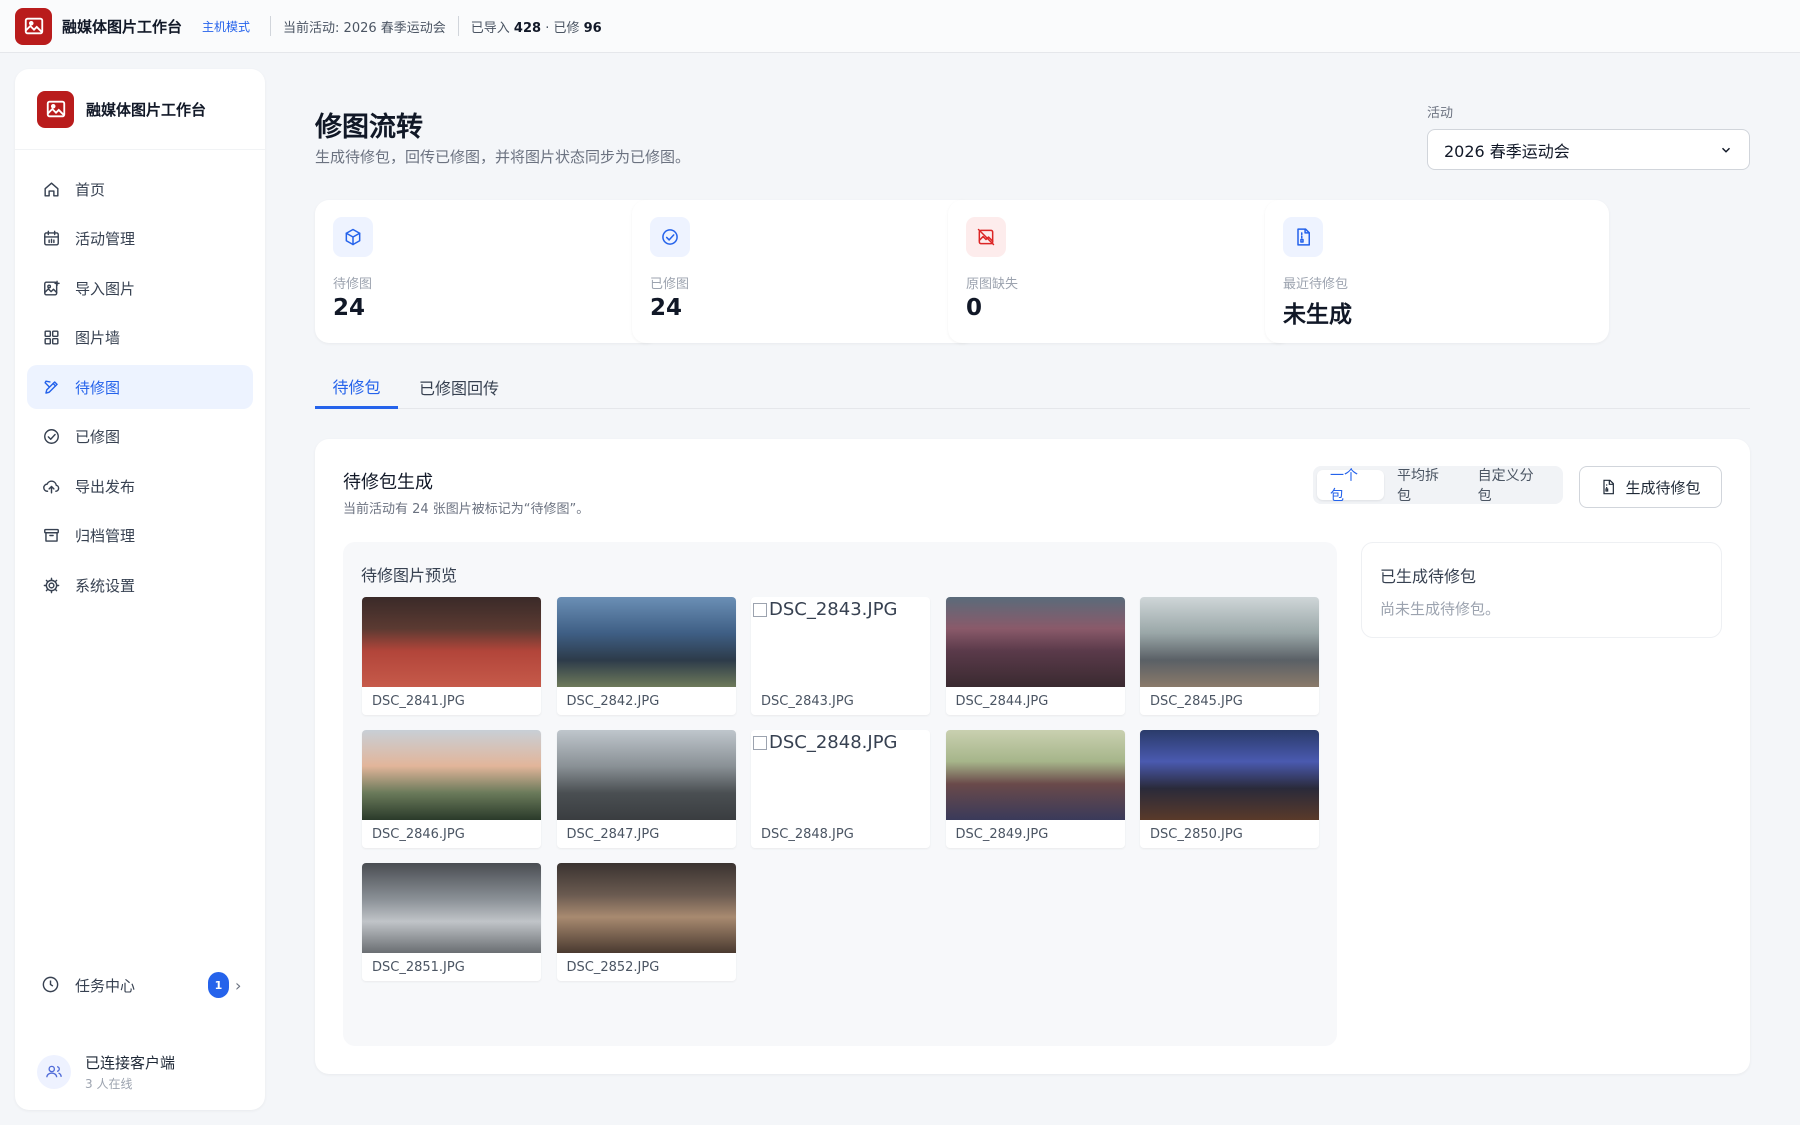 Image resolution: width=1800 pixels, height=1125 pixels. What do you see at coordinates (1437, 271) in the screenshot?
I see `stat-card: 最近待修包 未生成` at bounding box center [1437, 271].